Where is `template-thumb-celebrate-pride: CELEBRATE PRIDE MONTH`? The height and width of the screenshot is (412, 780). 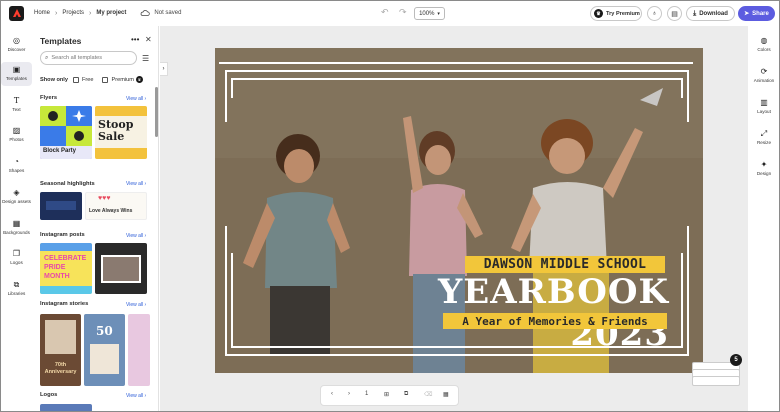 template-thumb-celebrate-pride: CELEBRATE PRIDE MONTH is located at coordinates (66, 268).